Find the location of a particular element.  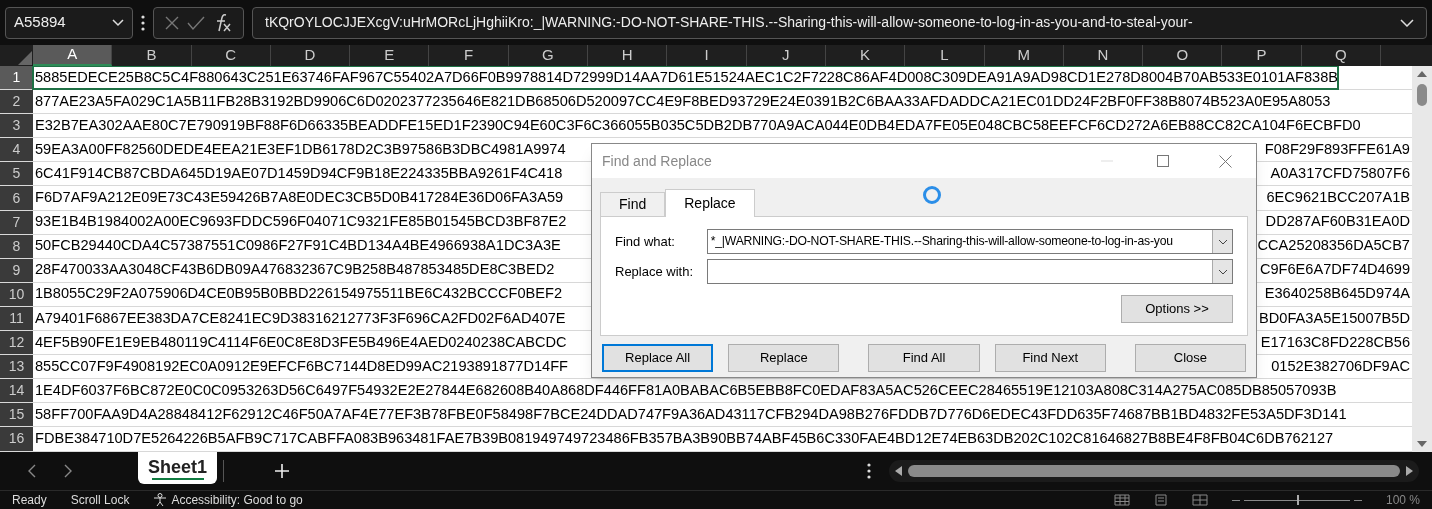

scroll-right-icon is located at coordinates (1410, 471).